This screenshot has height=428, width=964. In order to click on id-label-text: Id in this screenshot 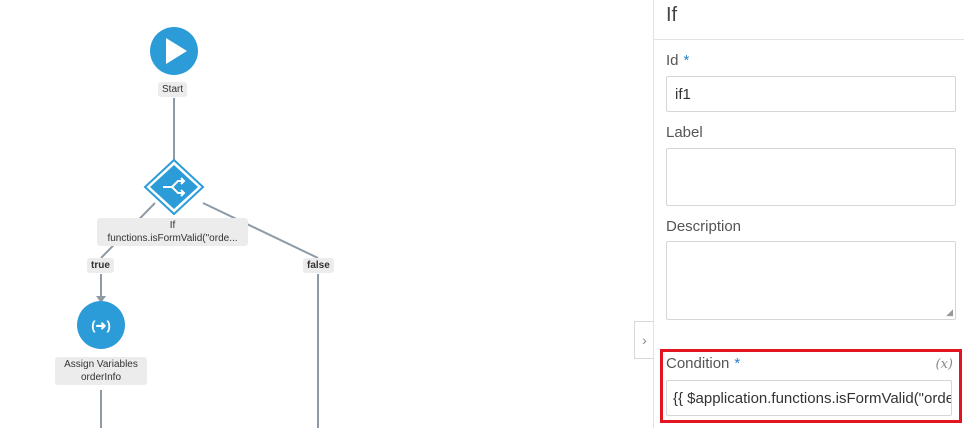, I will do `click(672, 60)`.